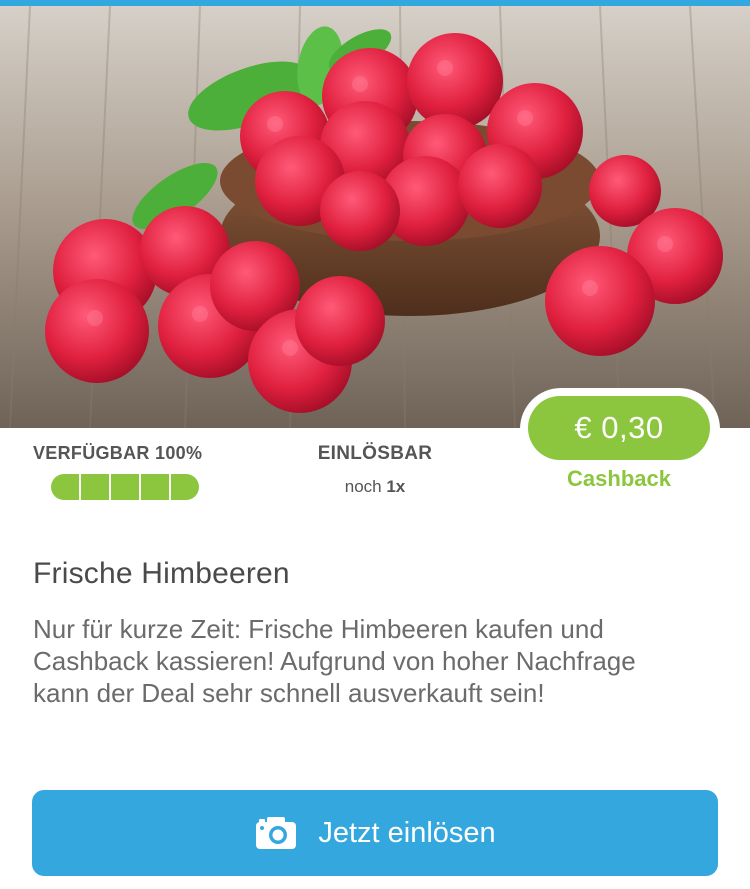 This screenshot has height=889, width=750. I want to click on redeemable-count: noch 1x, so click(375, 487).